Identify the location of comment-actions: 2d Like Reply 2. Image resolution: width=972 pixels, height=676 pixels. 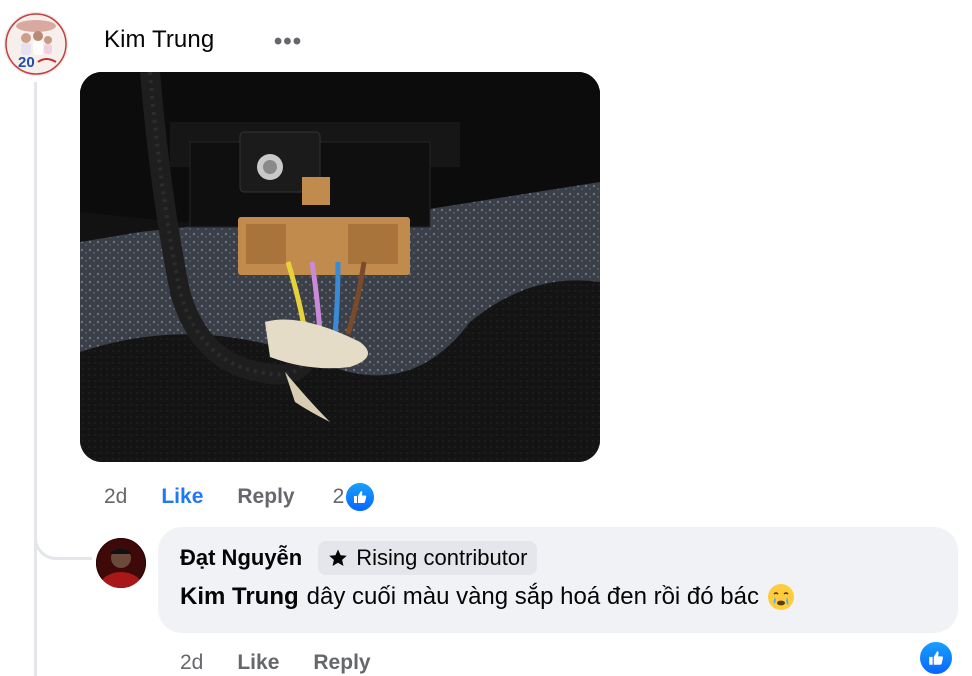
(240, 497).